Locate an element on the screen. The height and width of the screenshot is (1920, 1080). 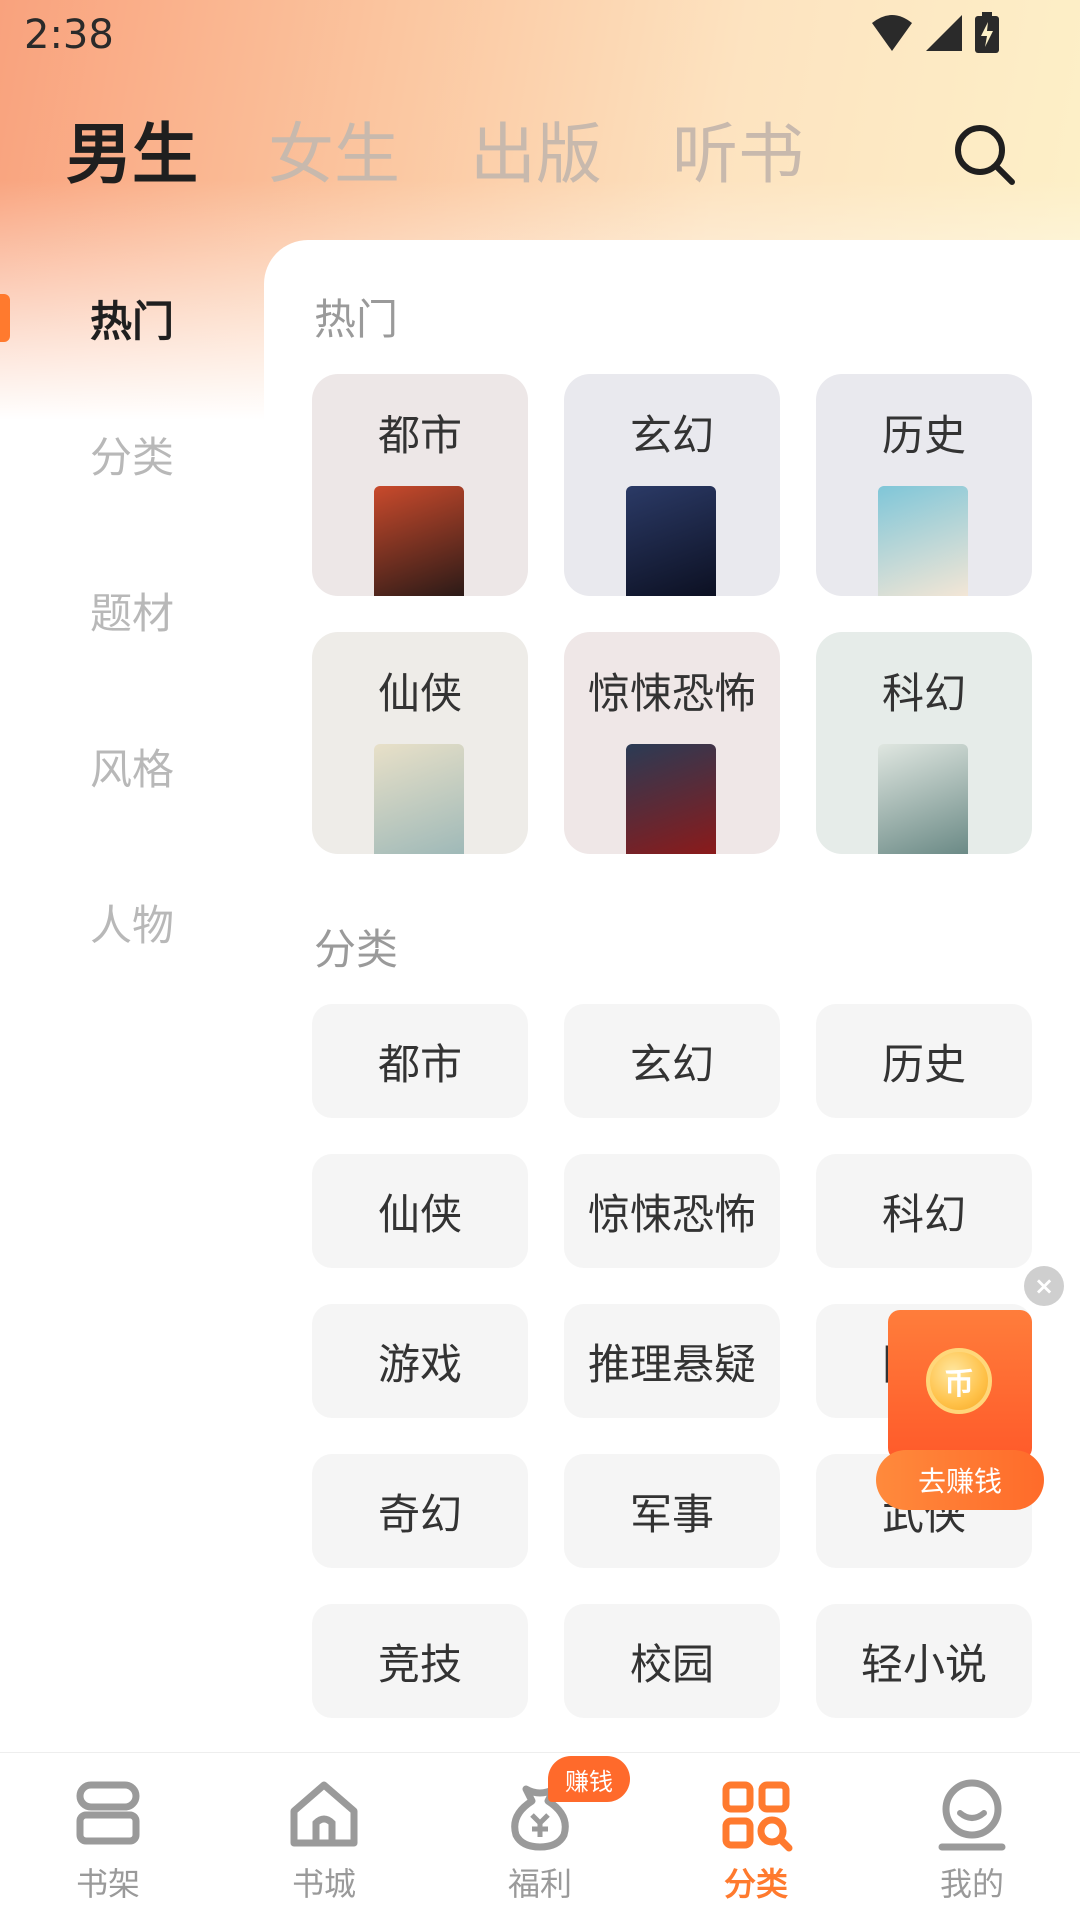
section-title-category: 分类 is located at coordinates (356, 949).